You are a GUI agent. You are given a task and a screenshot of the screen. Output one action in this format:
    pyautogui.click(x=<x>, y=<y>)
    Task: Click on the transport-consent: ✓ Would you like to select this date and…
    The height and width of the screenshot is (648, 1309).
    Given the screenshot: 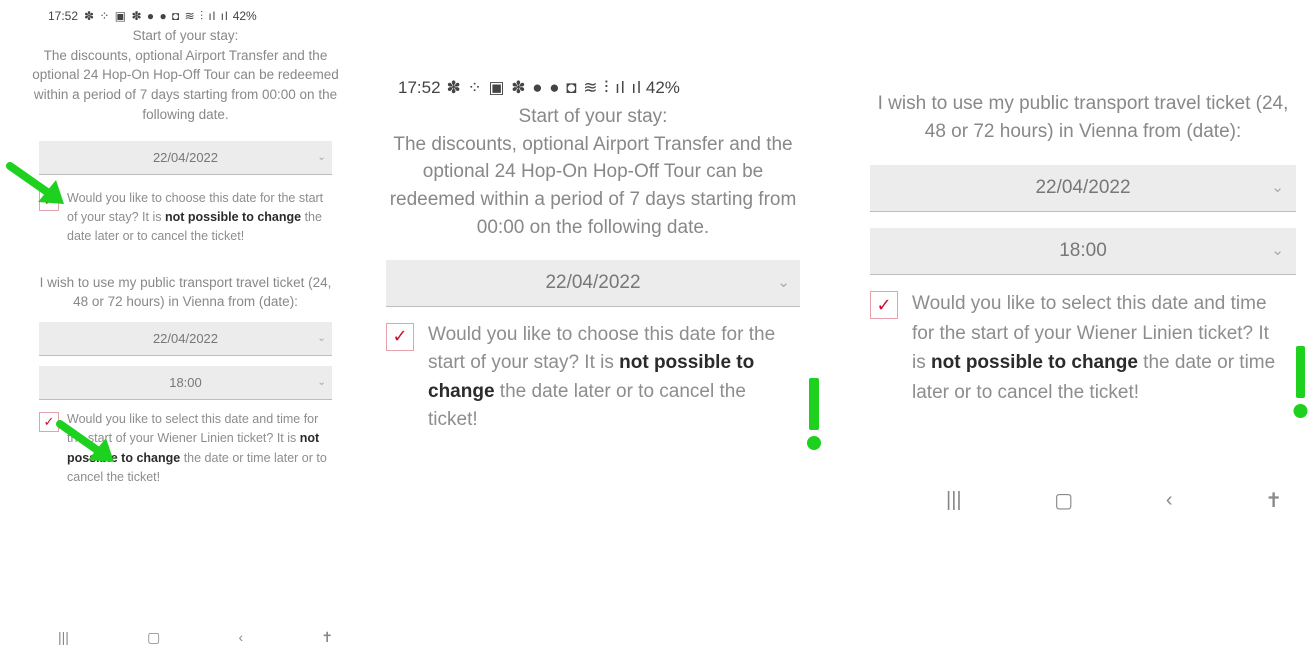 What is the action you would take?
    pyautogui.click(x=1078, y=359)
    